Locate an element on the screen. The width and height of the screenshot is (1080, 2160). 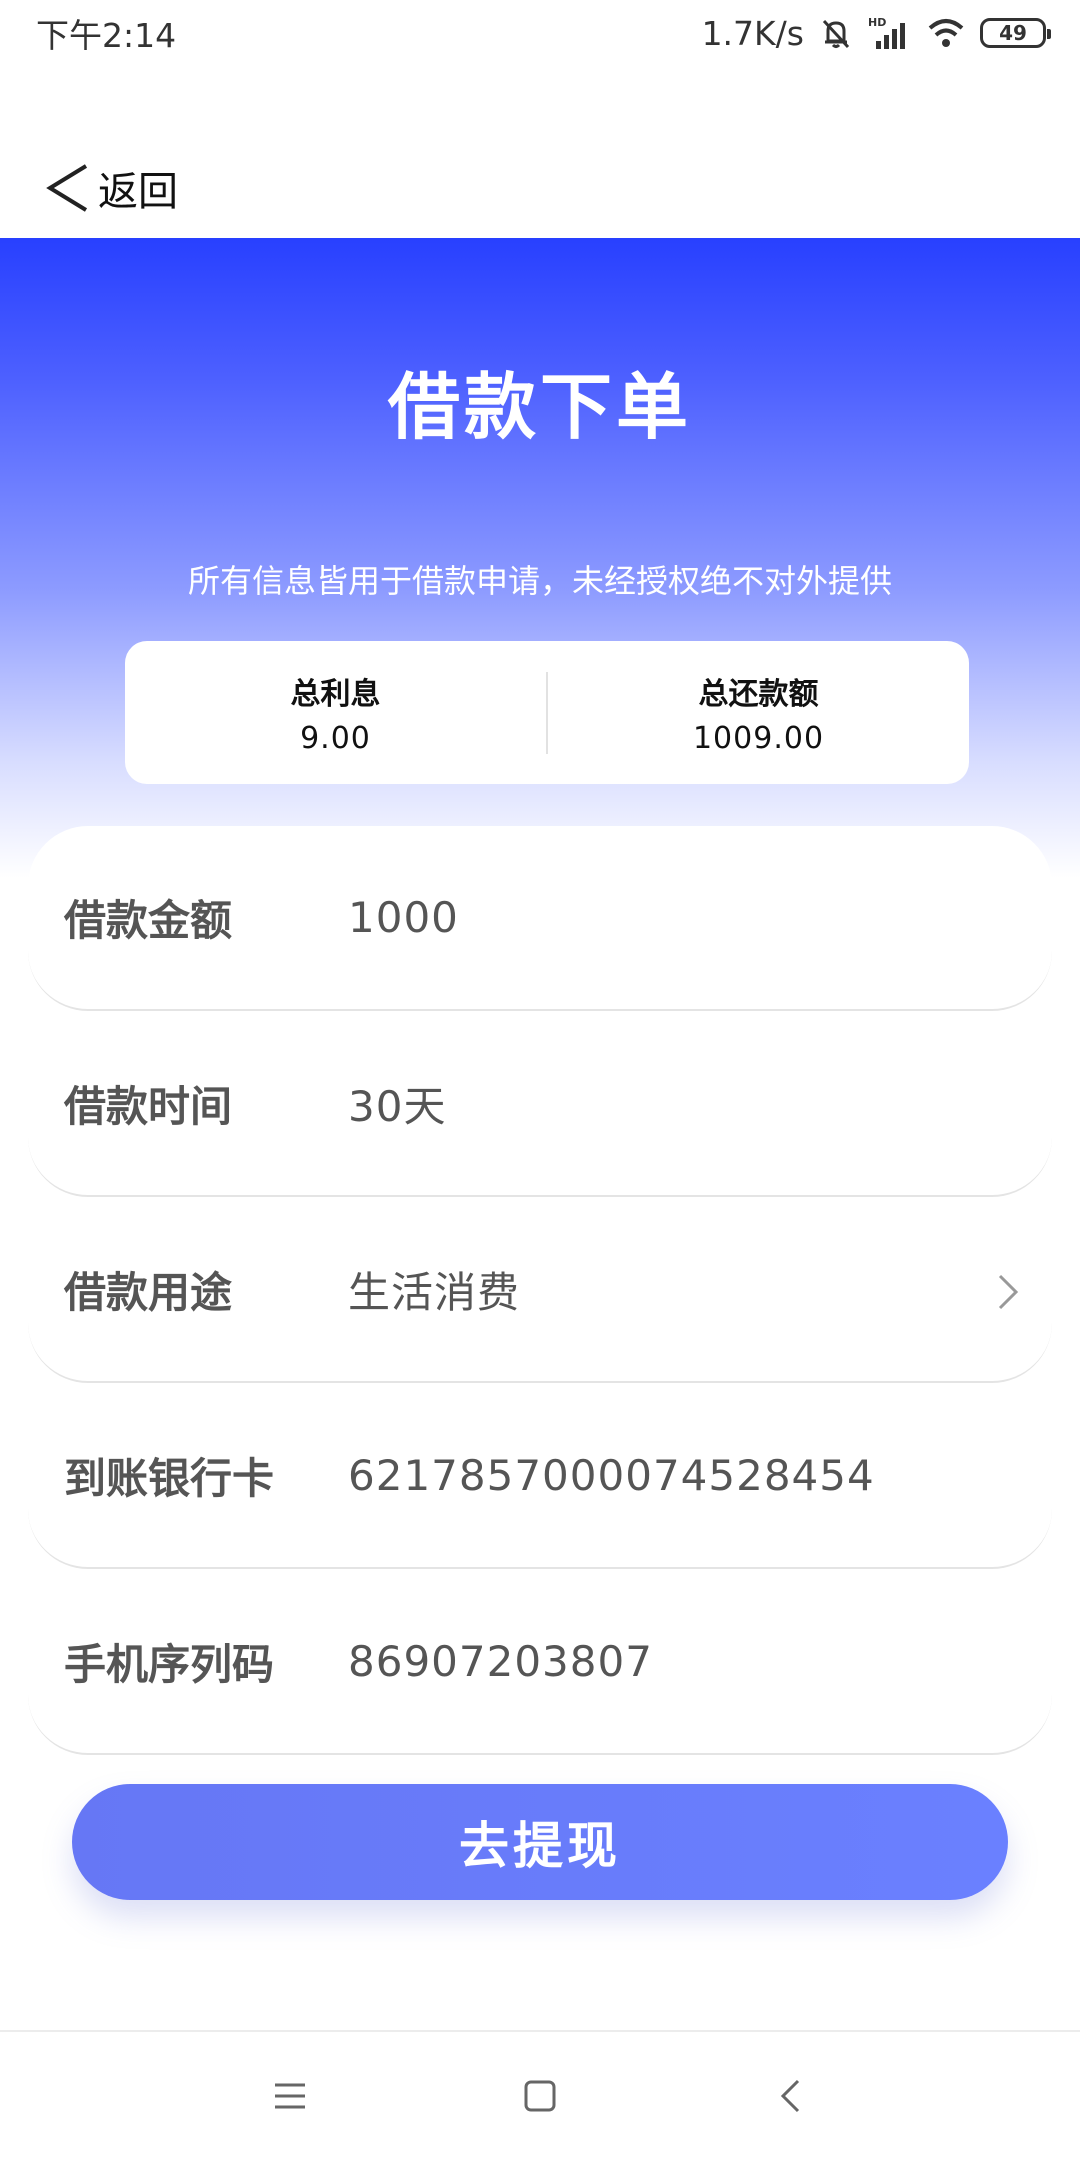
battery-level: 49 is located at coordinates (1013, 33).